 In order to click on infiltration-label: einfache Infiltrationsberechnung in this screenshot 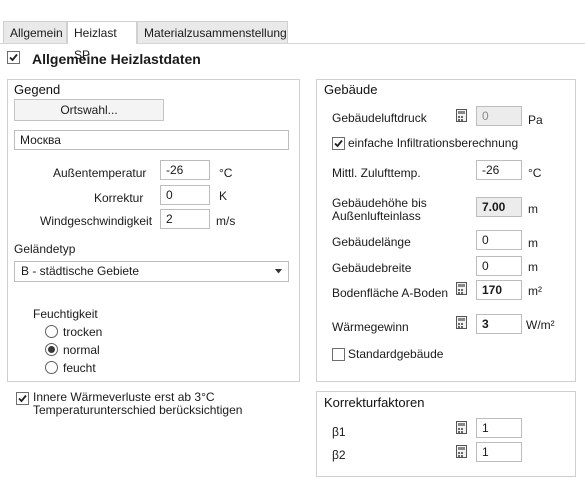, I will do `click(433, 143)`.